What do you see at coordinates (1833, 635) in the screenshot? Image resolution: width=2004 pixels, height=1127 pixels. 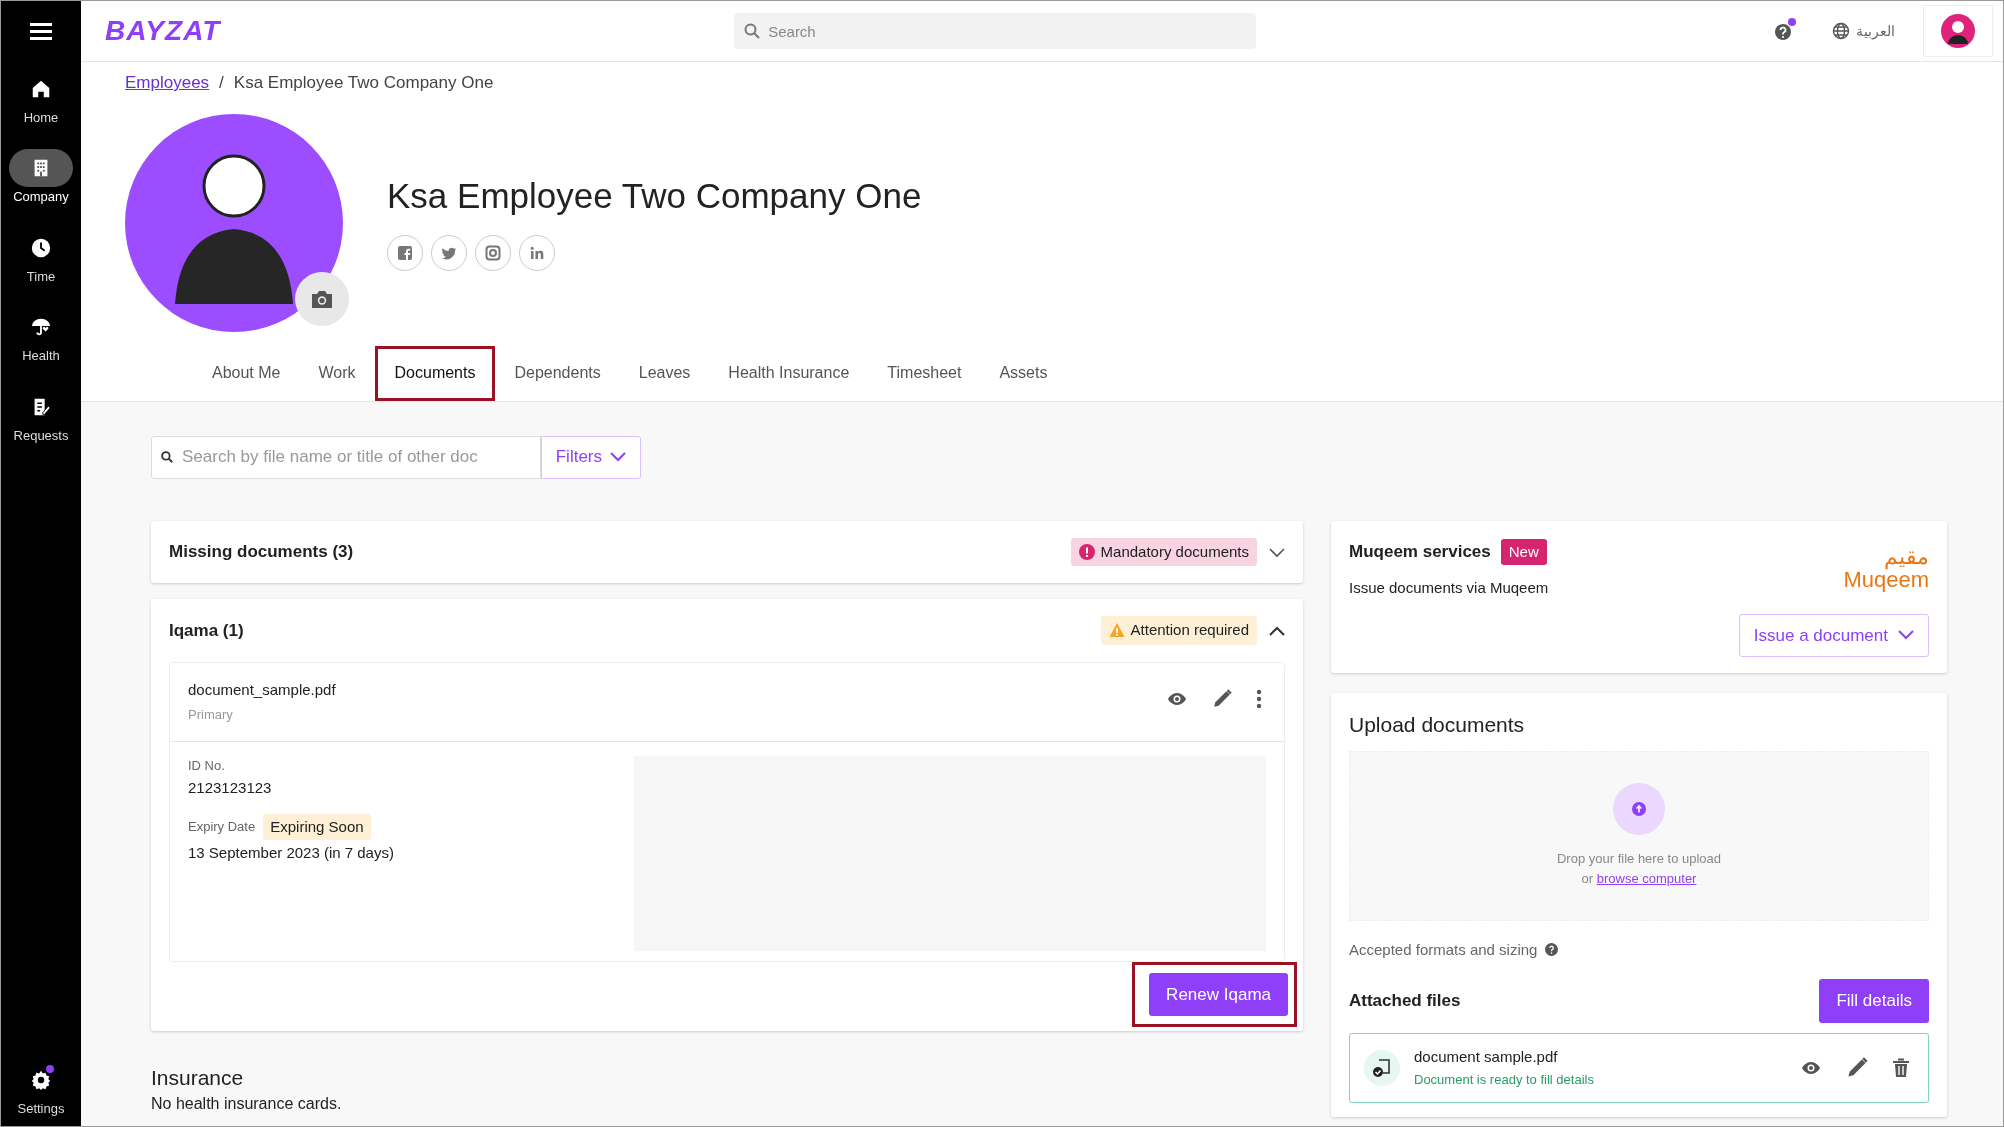 I see `issue-document-button: Issue a document` at bounding box center [1833, 635].